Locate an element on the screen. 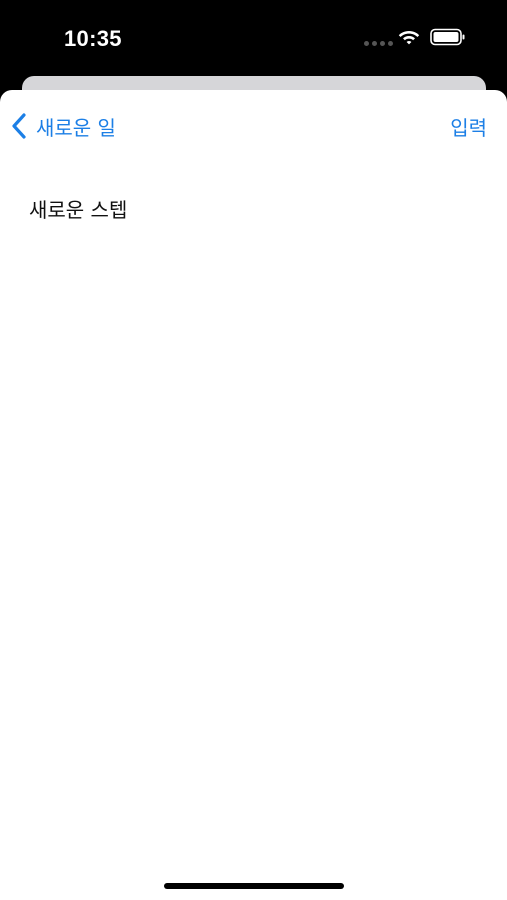  status-time: 10:35 is located at coordinates (93, 38).